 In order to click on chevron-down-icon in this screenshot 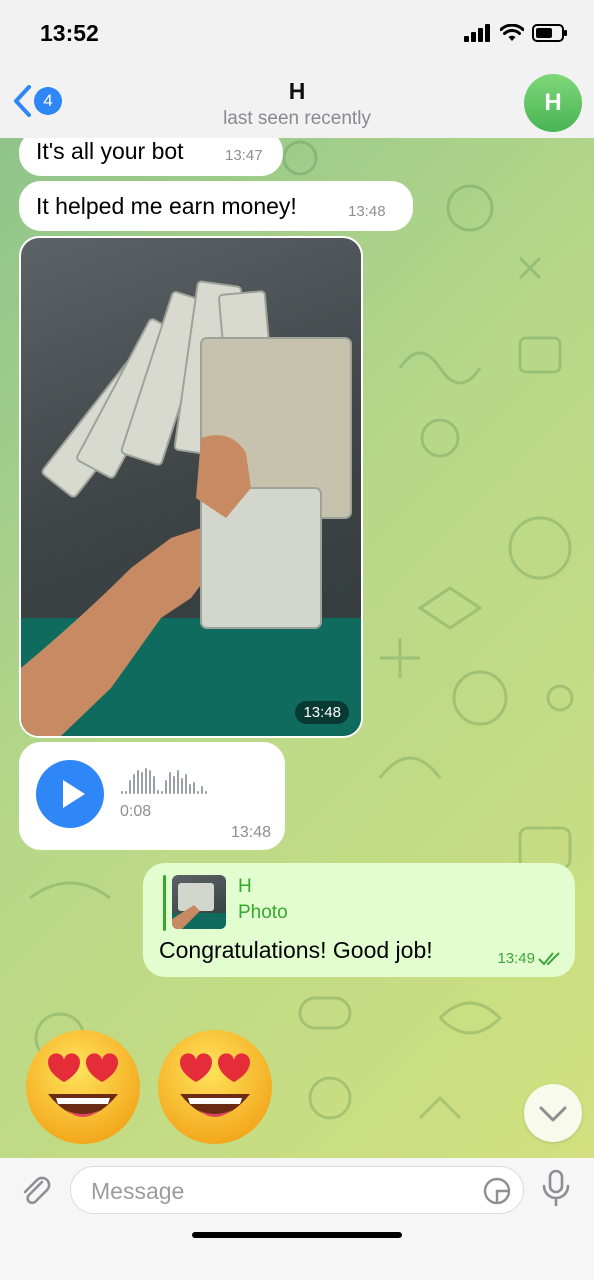, I will do `click(553, 1114)`.